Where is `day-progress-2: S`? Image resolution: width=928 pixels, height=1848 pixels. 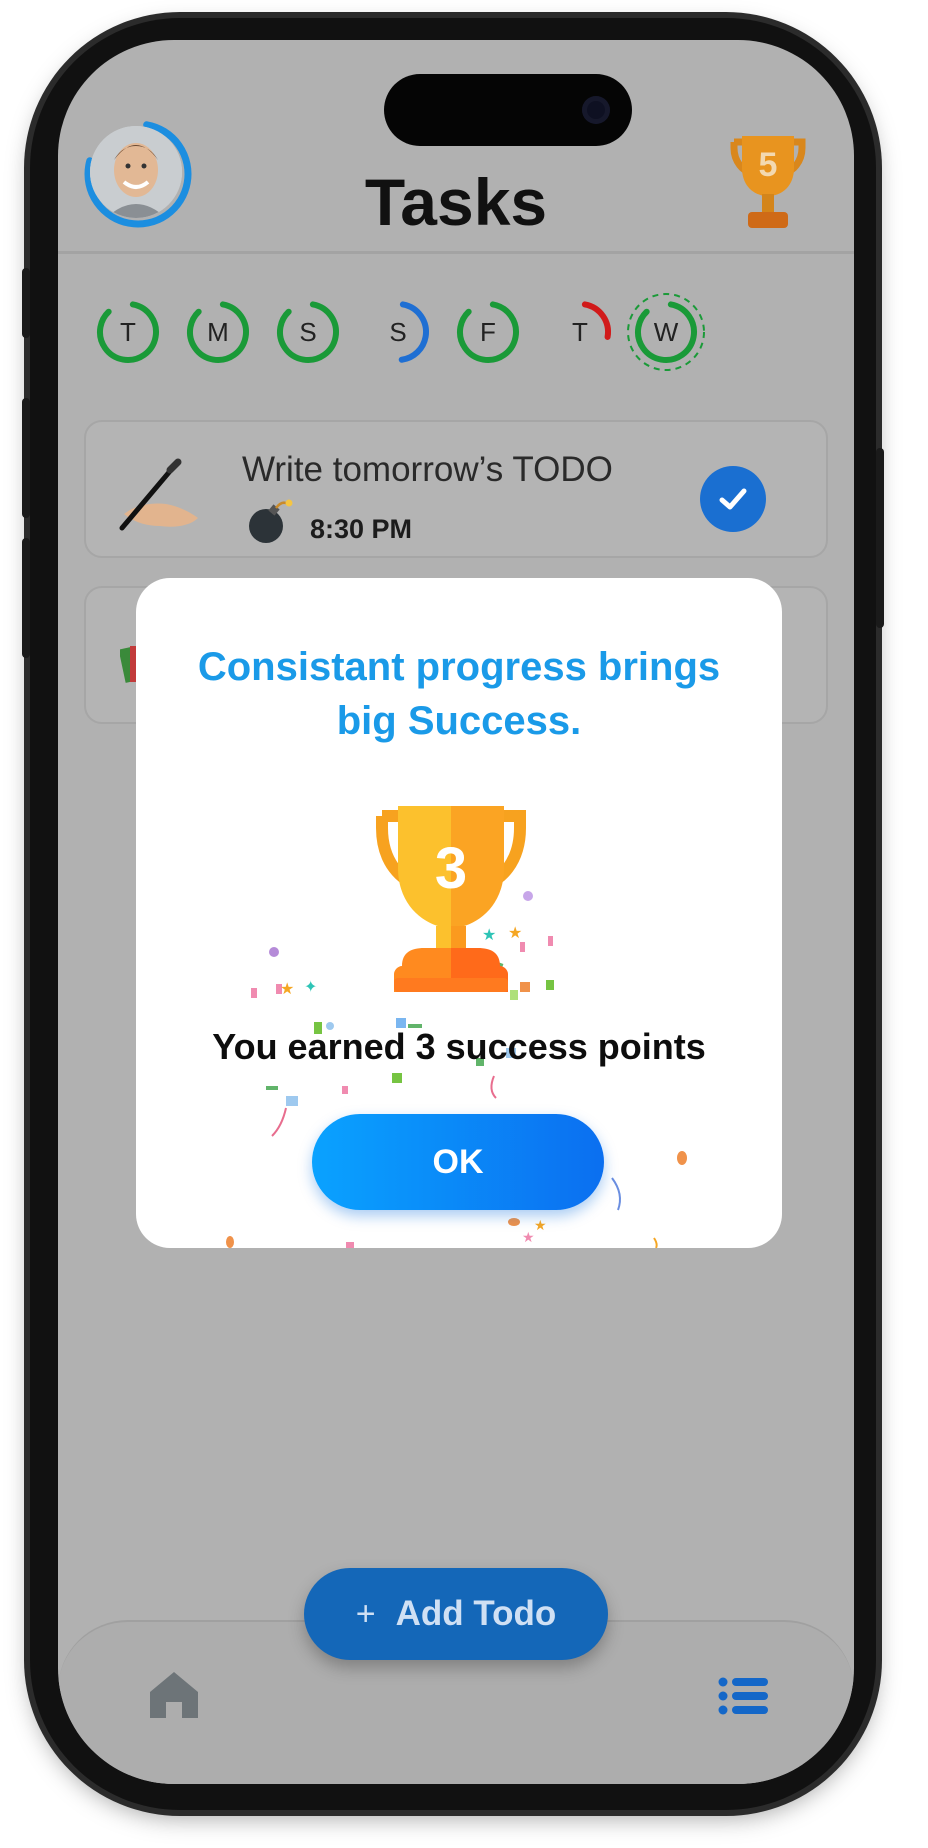 day-progress-2: S is located at coordinates (308, 332).